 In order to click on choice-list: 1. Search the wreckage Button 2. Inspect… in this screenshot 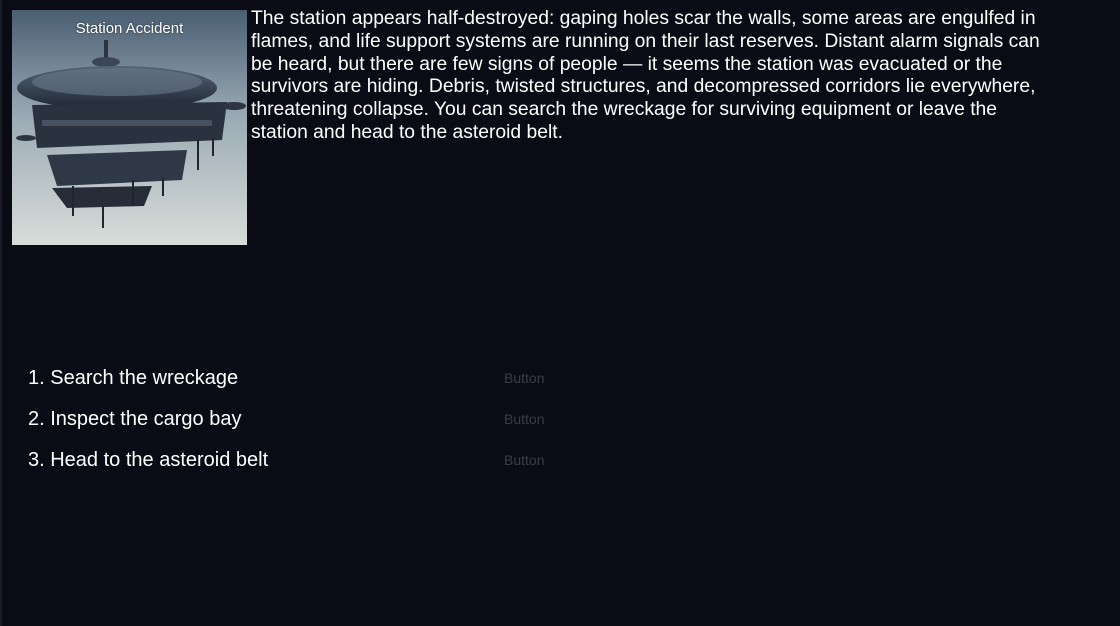, I will do `click(308, 426)`.